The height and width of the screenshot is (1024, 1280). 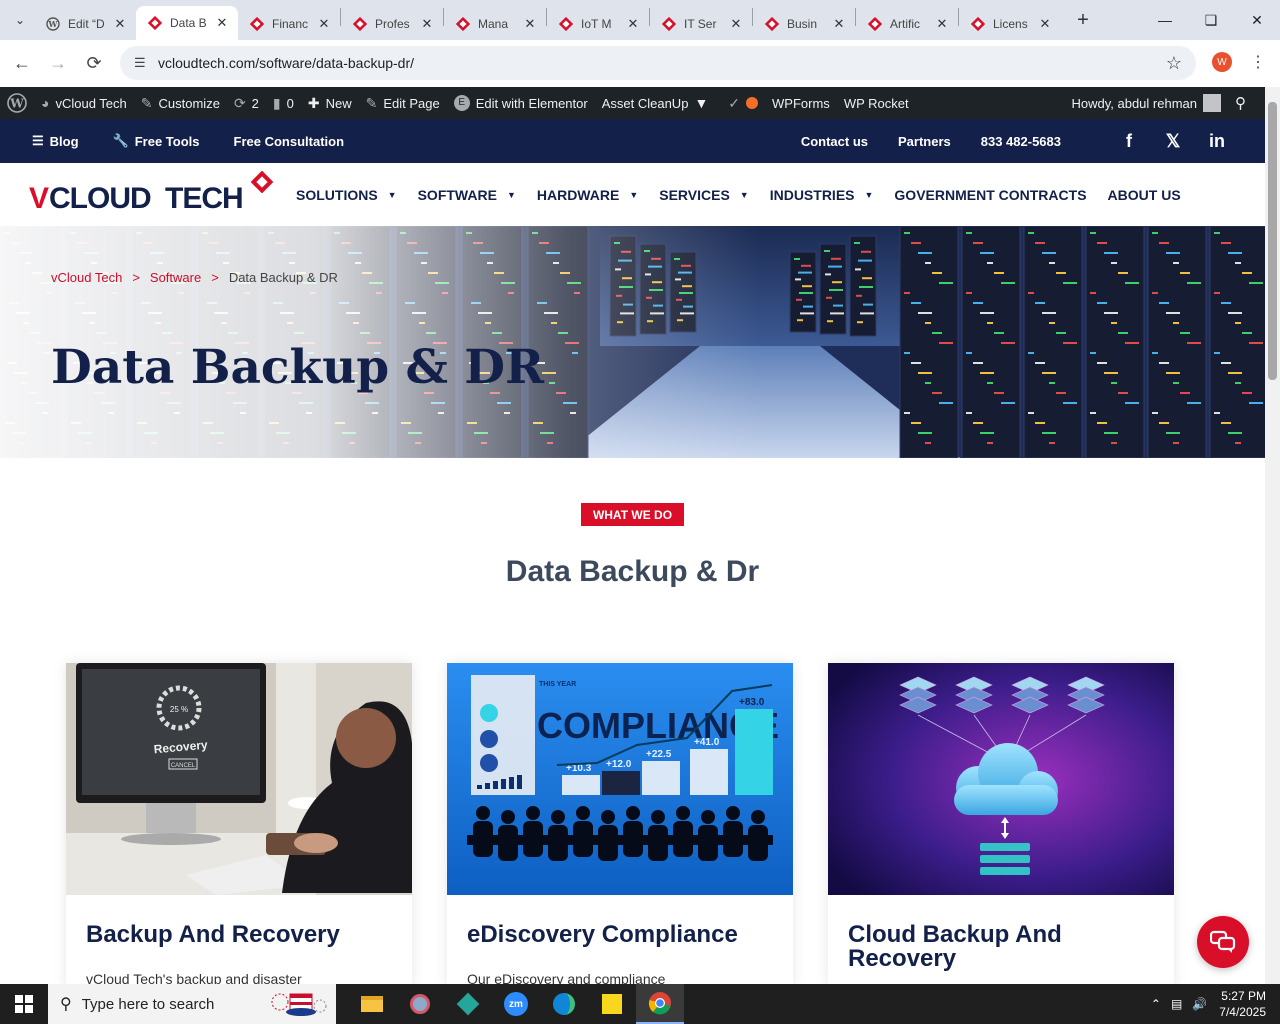 What do you see at coordinates (1240, 103) in the screenshot?
I see `wp-search-icon: ⚲` at bounding box center [1240, 103].